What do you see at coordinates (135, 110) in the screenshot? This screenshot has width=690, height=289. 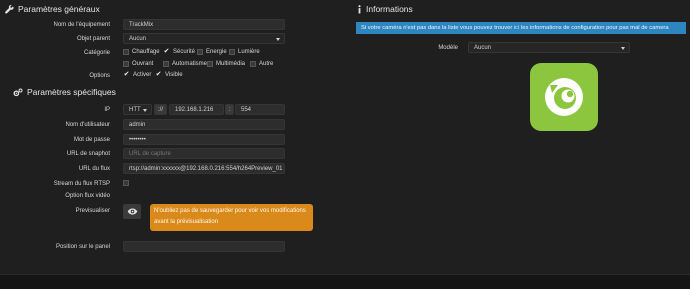 I see `protocol-value: HTT` at bounding box center [135, 110].